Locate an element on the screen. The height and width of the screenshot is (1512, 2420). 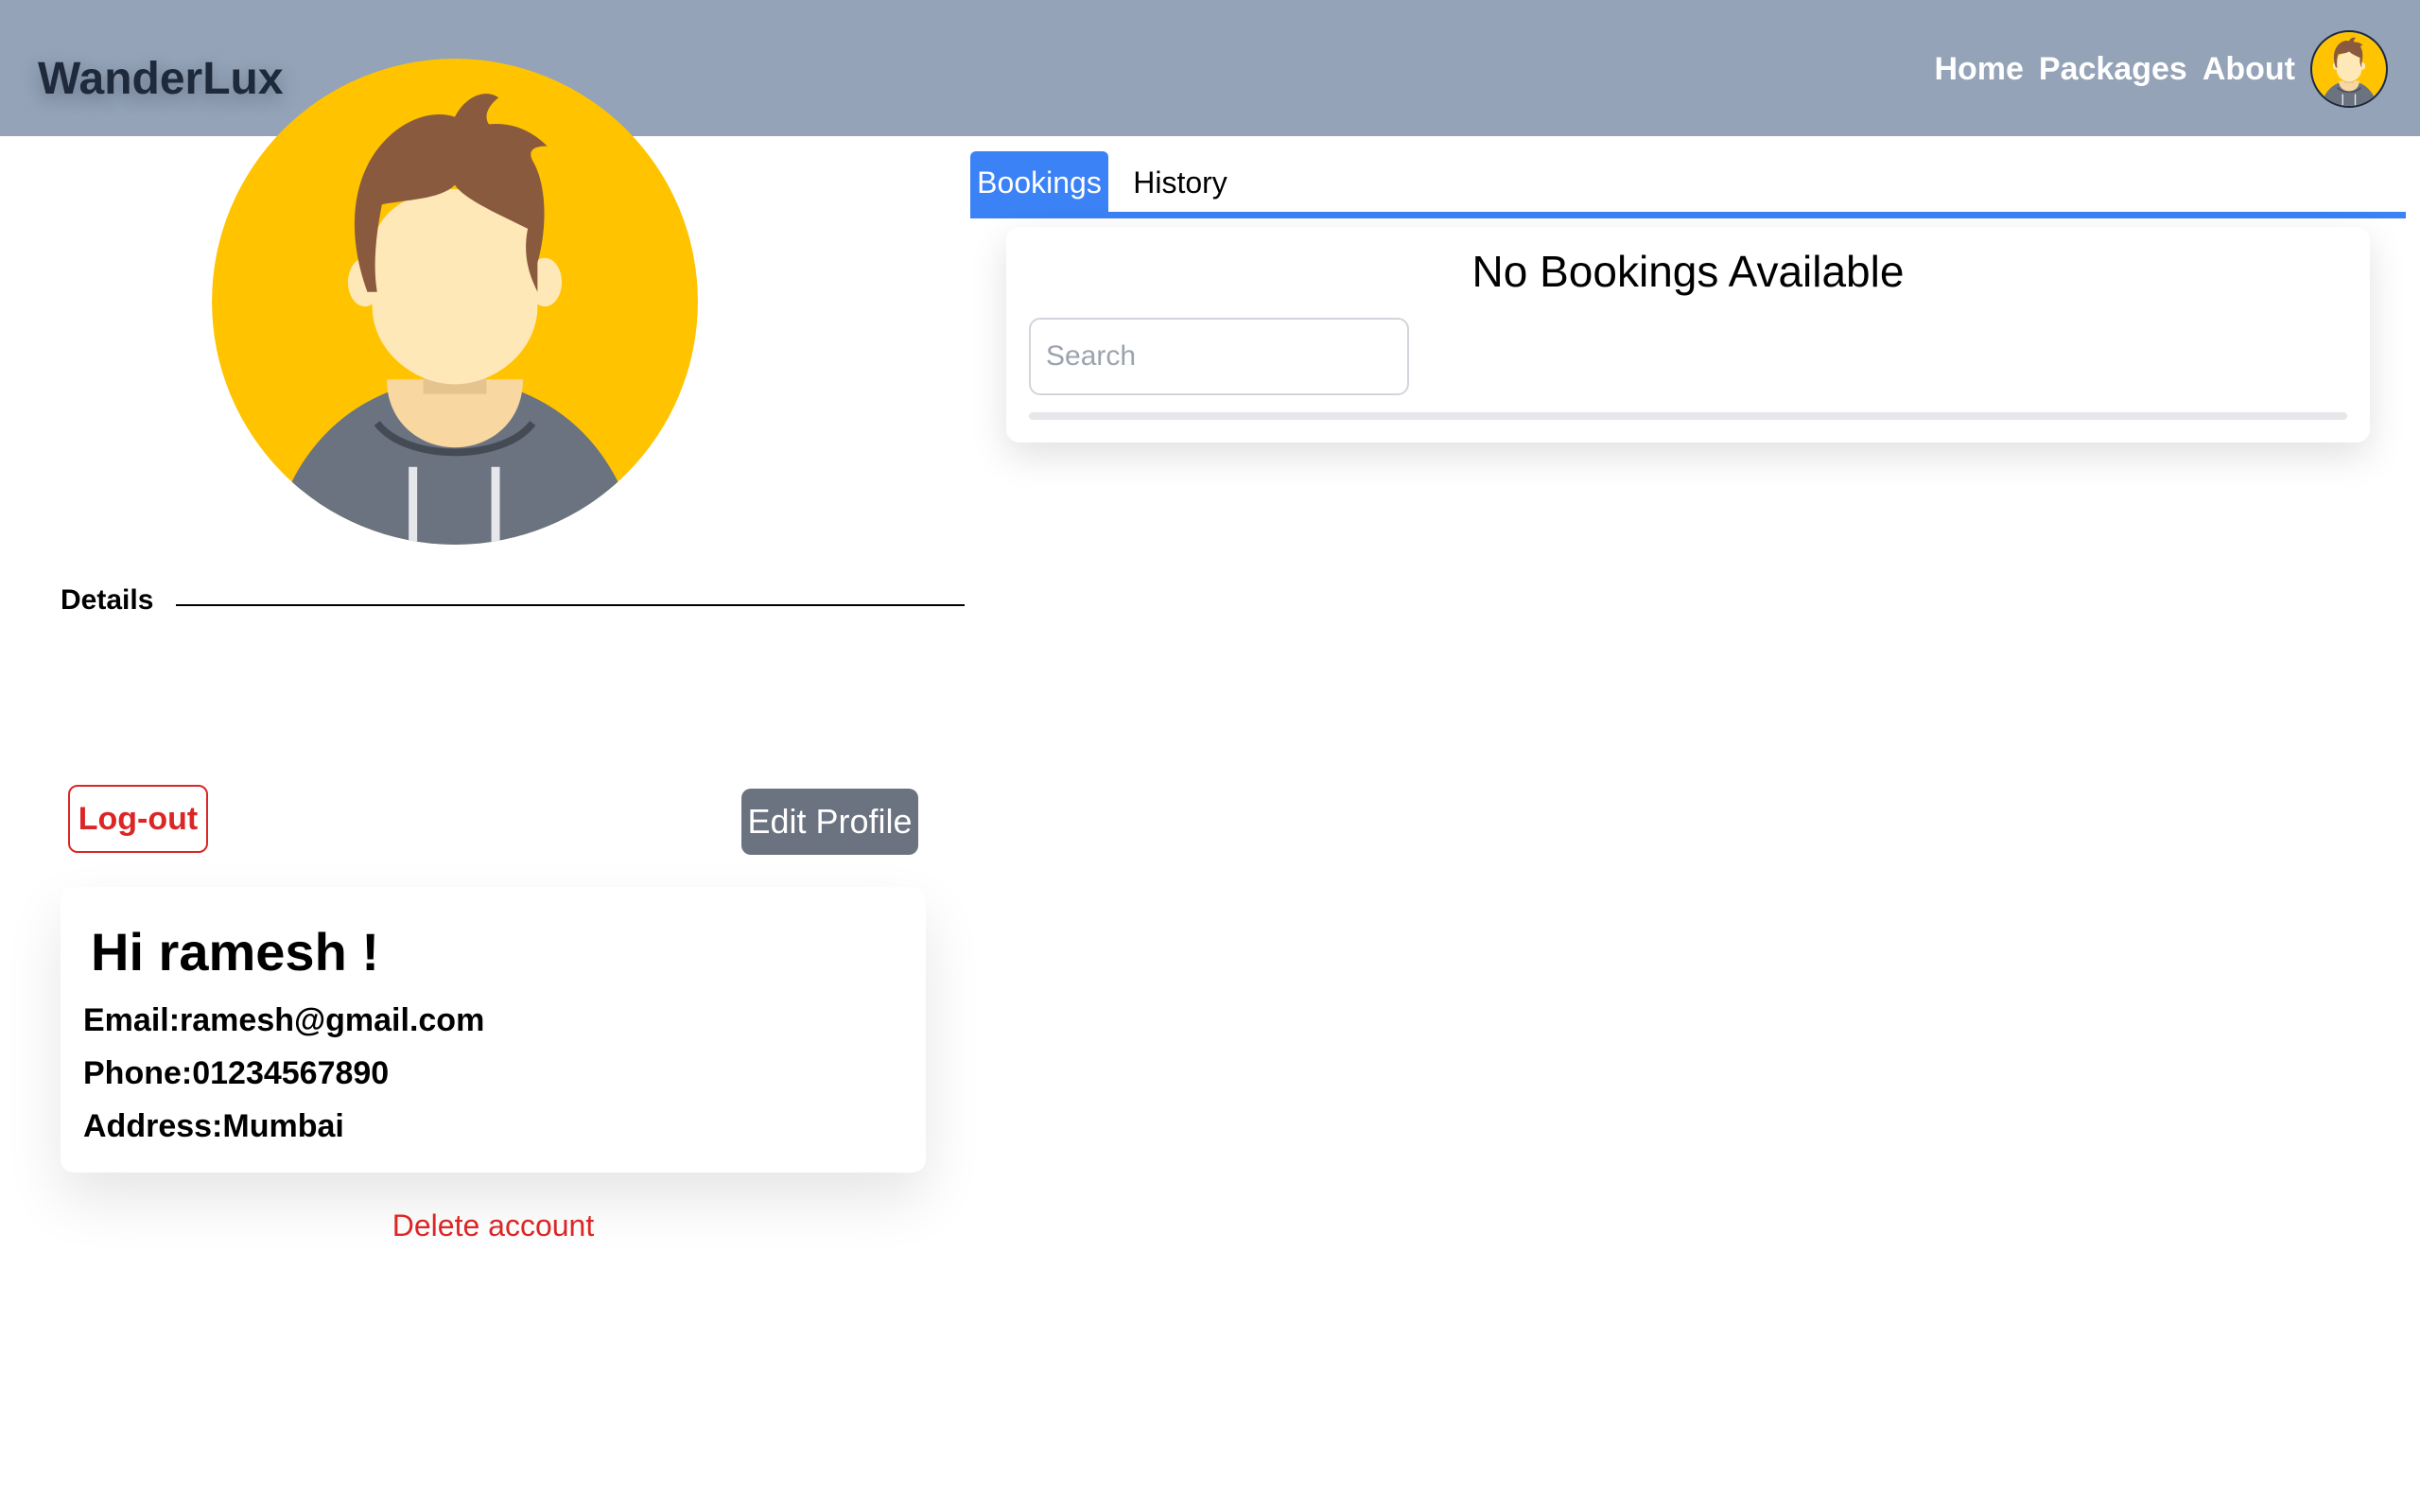
nav-packages-link: Packages is located at coordinates (2113, 69).